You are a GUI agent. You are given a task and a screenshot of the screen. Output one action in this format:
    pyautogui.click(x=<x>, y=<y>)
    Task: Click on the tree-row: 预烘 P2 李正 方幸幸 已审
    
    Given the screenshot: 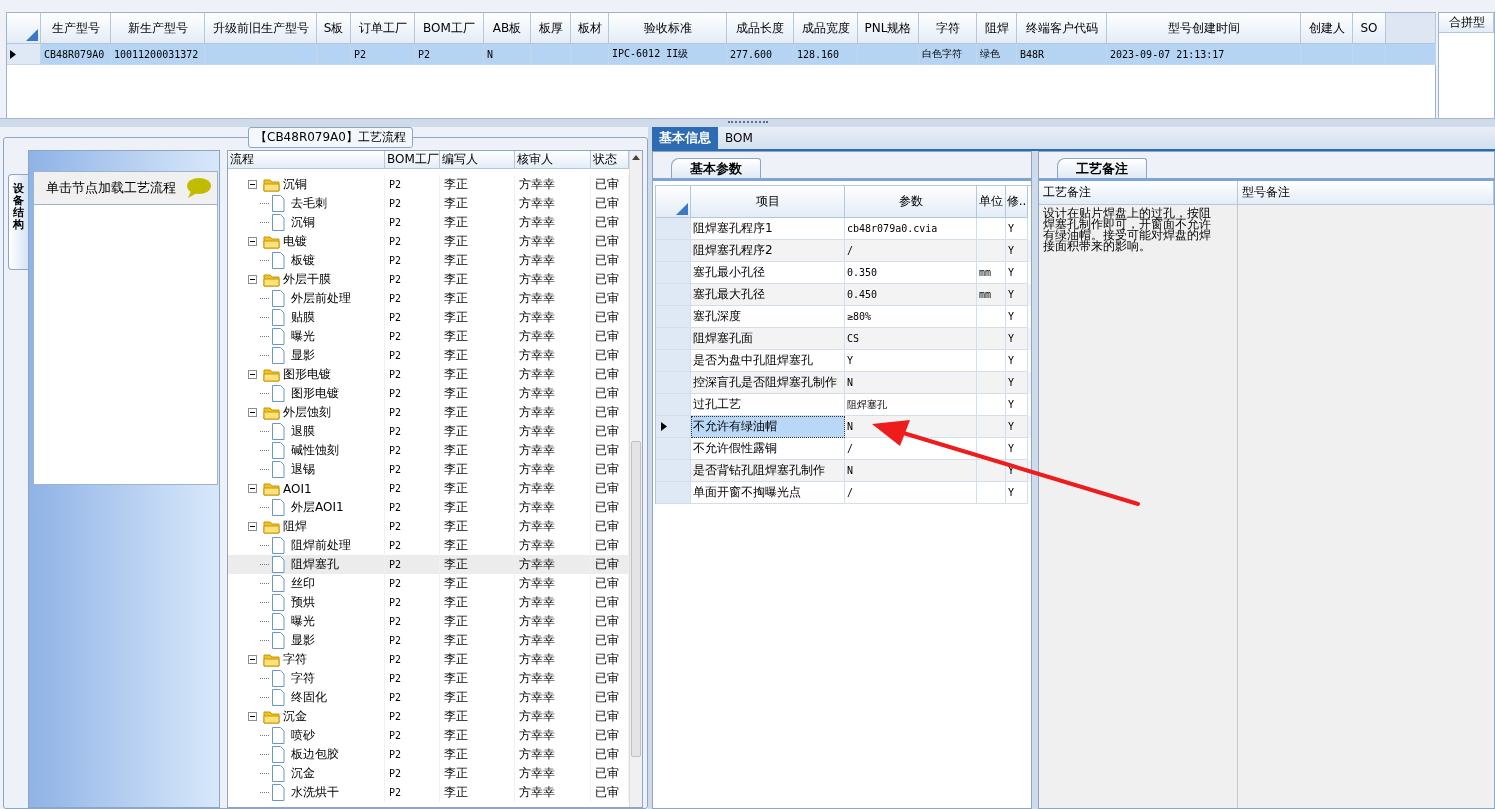 What is the action you would take?
    pyautogui.click(x=428, y=602)
    